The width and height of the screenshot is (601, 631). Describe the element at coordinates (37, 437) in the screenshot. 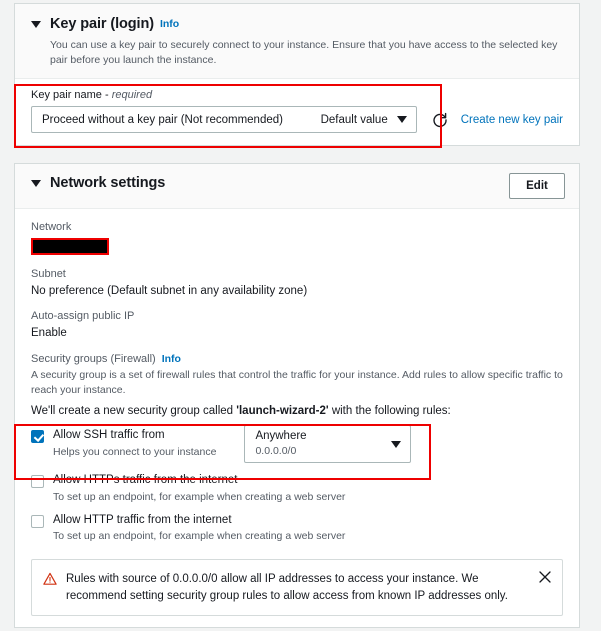

I see `allow-ssh-checkbox` at that location.